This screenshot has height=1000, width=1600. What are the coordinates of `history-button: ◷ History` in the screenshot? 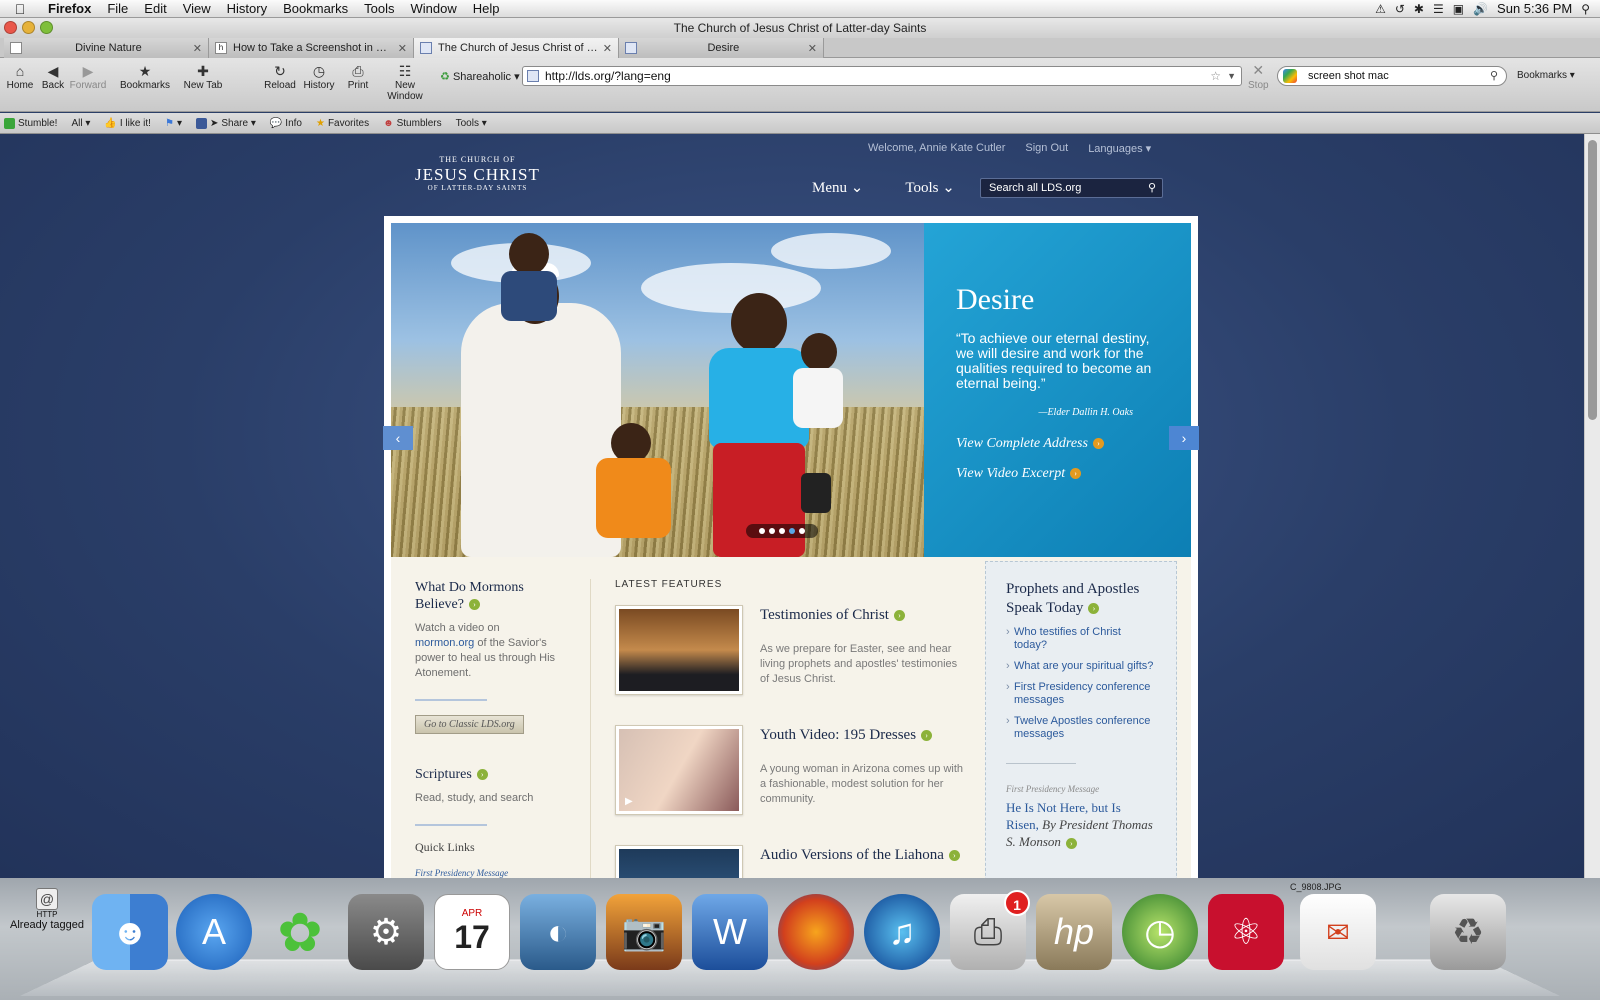 It's located at (319, 76).